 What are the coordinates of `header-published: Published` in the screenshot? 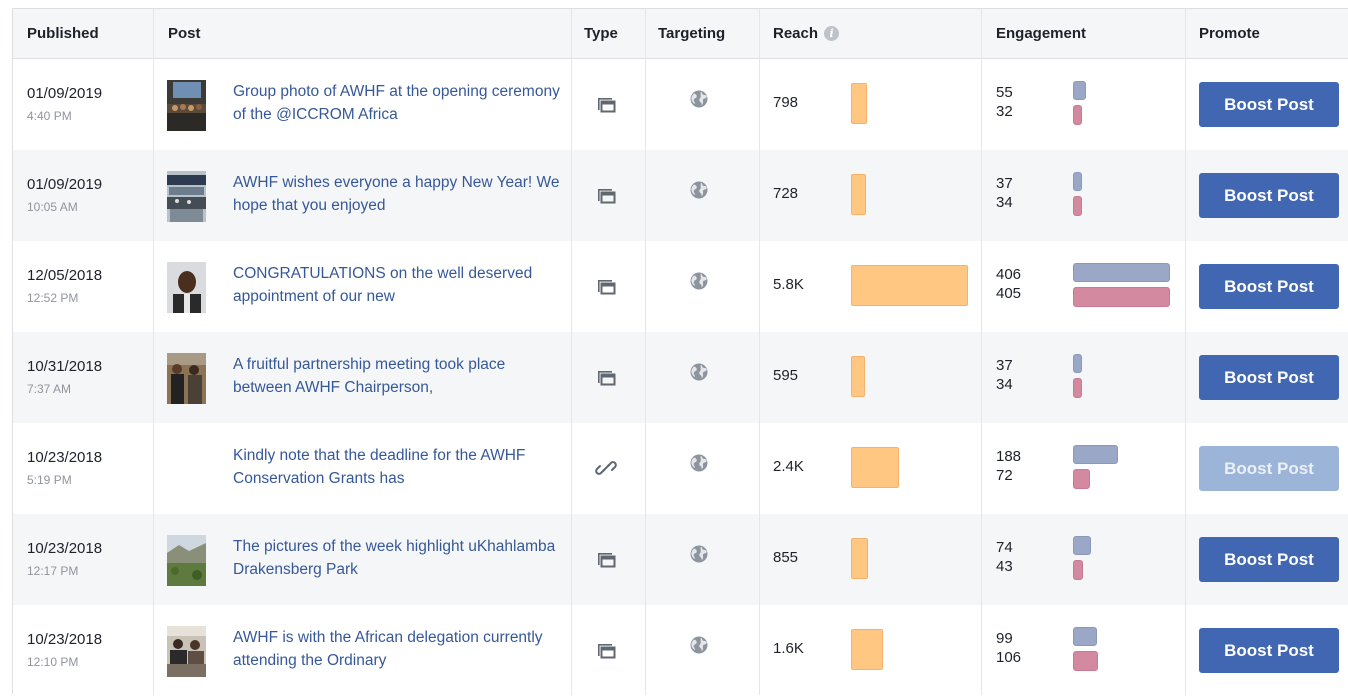 It's located at (63, 33).